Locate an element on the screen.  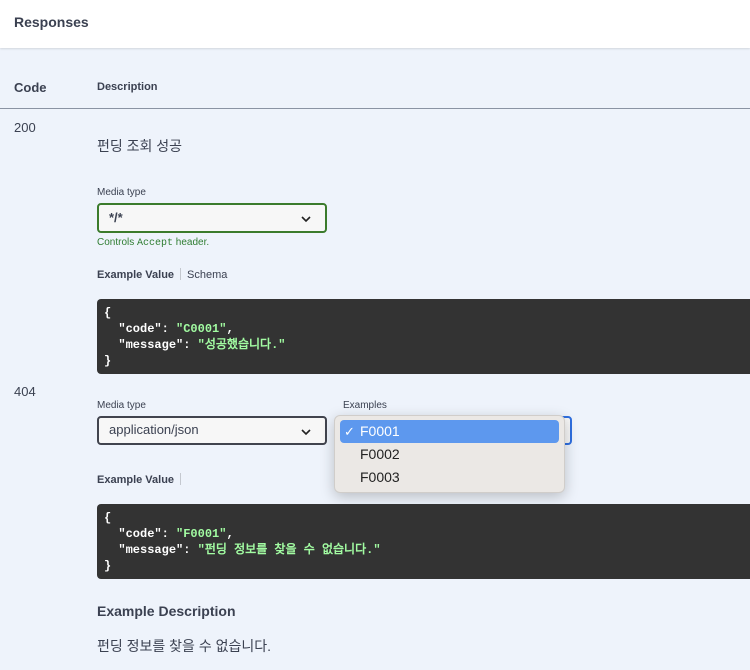
example-description-text: 펀딩 정보를 찾을 수 없습니다. is located at coordinates (184, 646).